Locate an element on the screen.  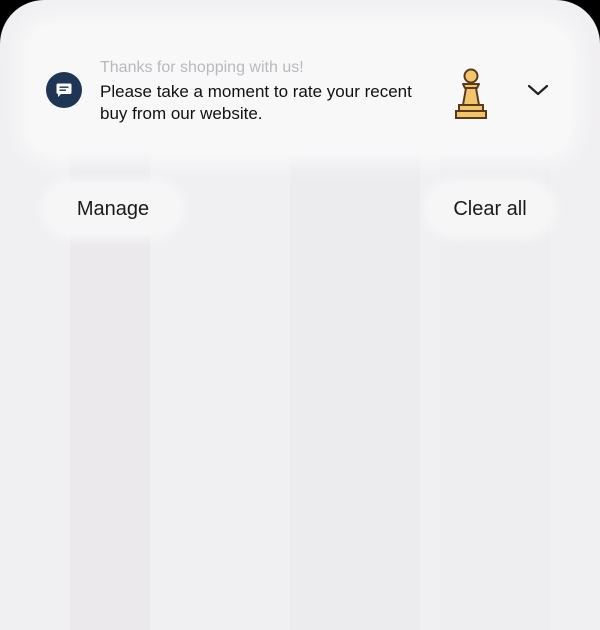
notification-title: Thanks for shopping with us! is located at coordinates (202, 67).